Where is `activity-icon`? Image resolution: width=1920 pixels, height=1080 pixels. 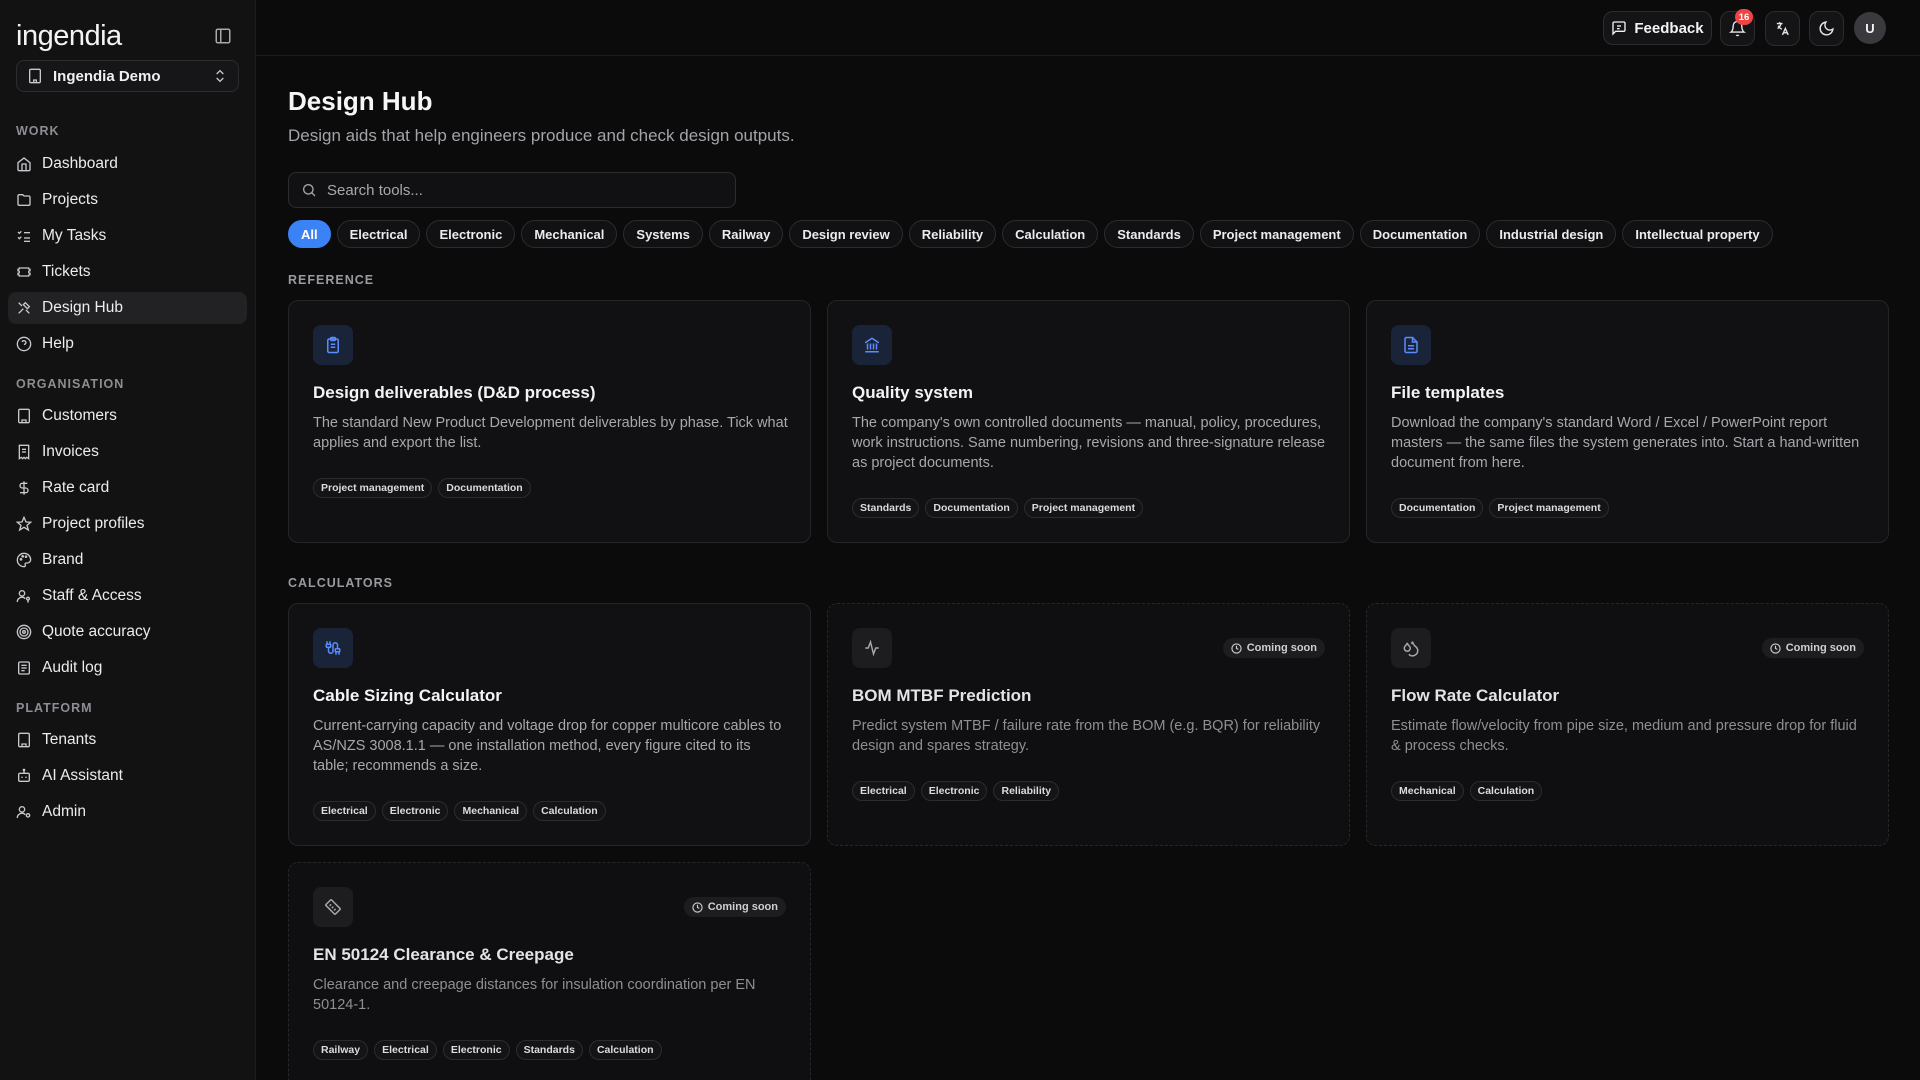
activity-icon is located at coordinates (872, 648).